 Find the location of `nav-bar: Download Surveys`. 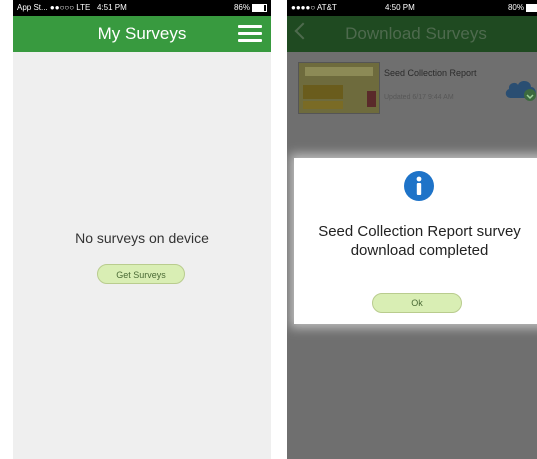

nav-bar: Download Surveys is located at coordinates (412, 34).